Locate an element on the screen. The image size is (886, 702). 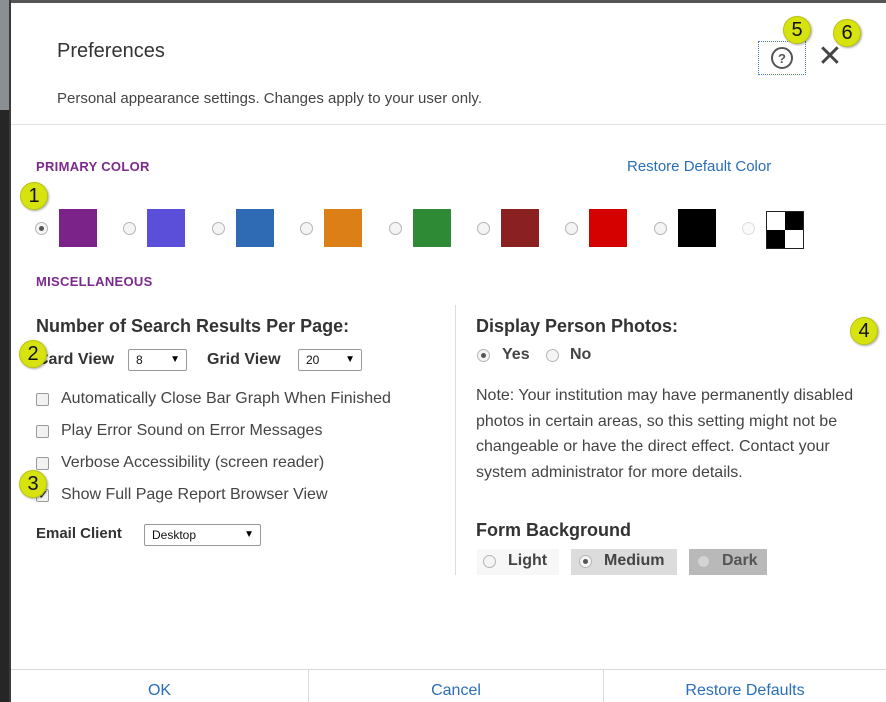
card-view-select: 8 ▼ is located at coordinates (157, 360).